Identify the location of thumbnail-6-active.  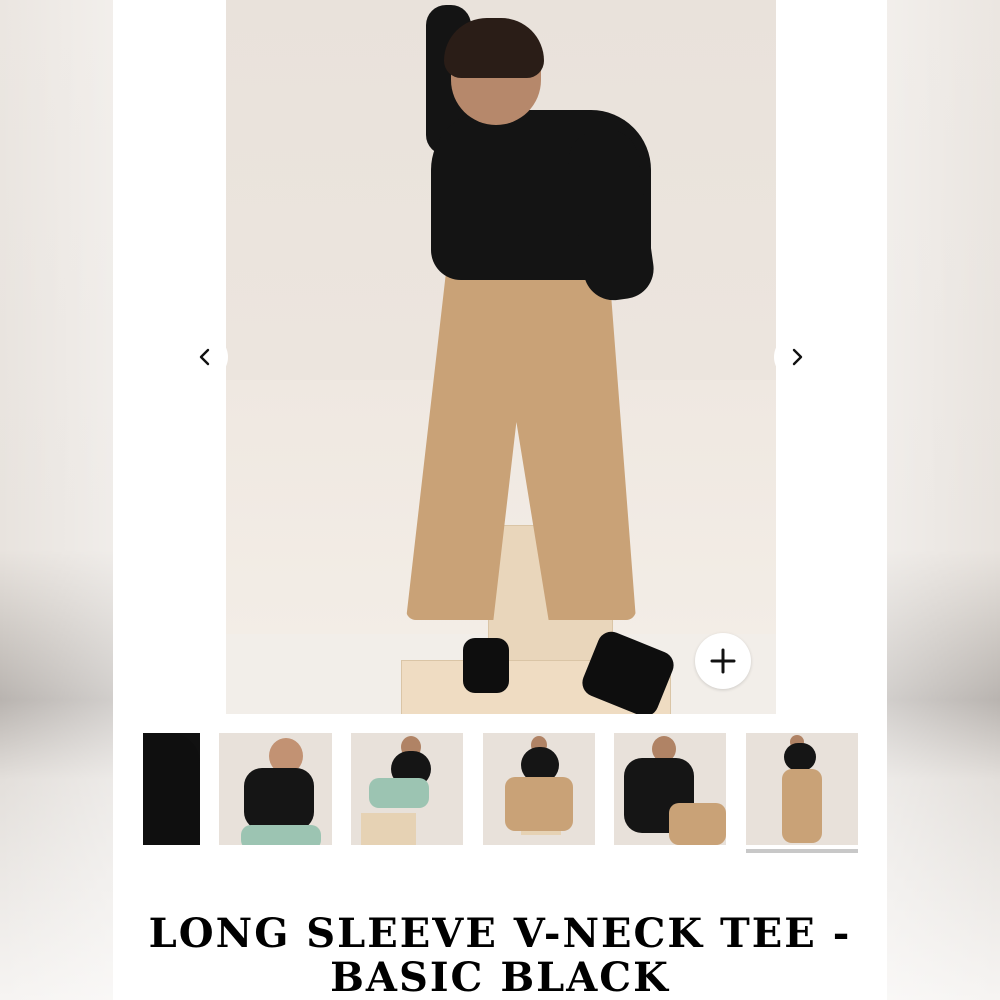
(802, 789).